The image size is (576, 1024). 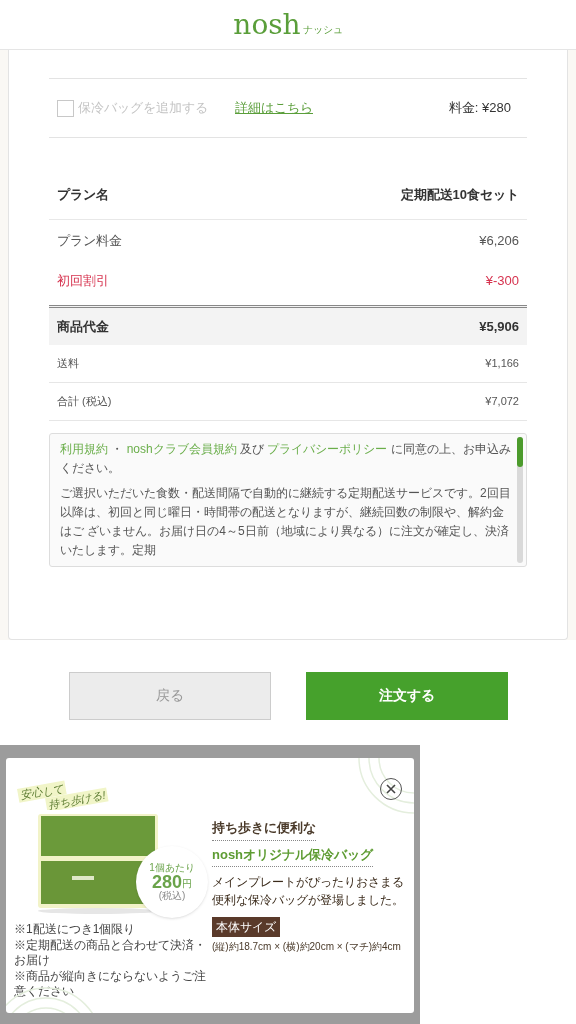 What do you see at coordinates (459, 194) in the screenshot?
I see `plan-value: 定期配送10食セット` at bounding box center [459, 194].